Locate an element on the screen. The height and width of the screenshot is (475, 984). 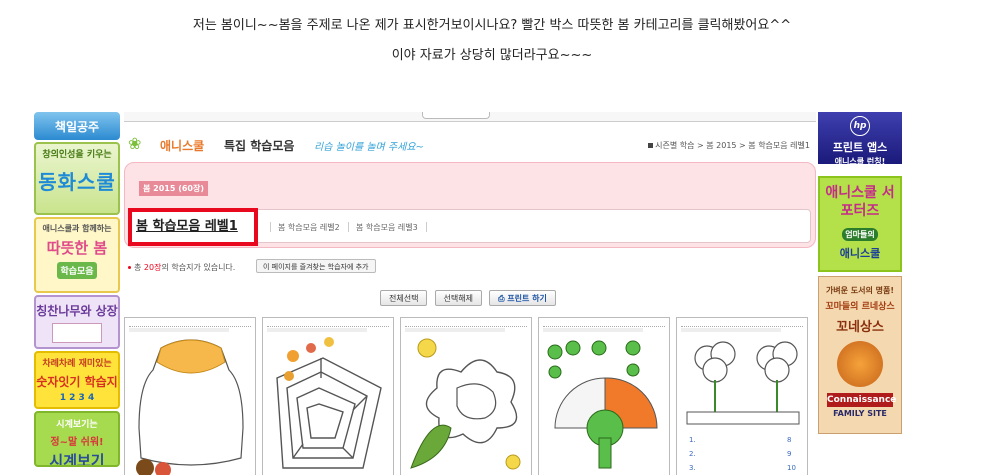
banner-title: 숫자잇기 학습지 is located at coordinates (77, 382).